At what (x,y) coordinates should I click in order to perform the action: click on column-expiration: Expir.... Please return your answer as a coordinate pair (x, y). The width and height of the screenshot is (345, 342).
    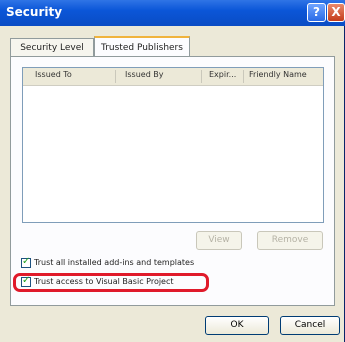
    Looking at the image, I should click on (222, 74).